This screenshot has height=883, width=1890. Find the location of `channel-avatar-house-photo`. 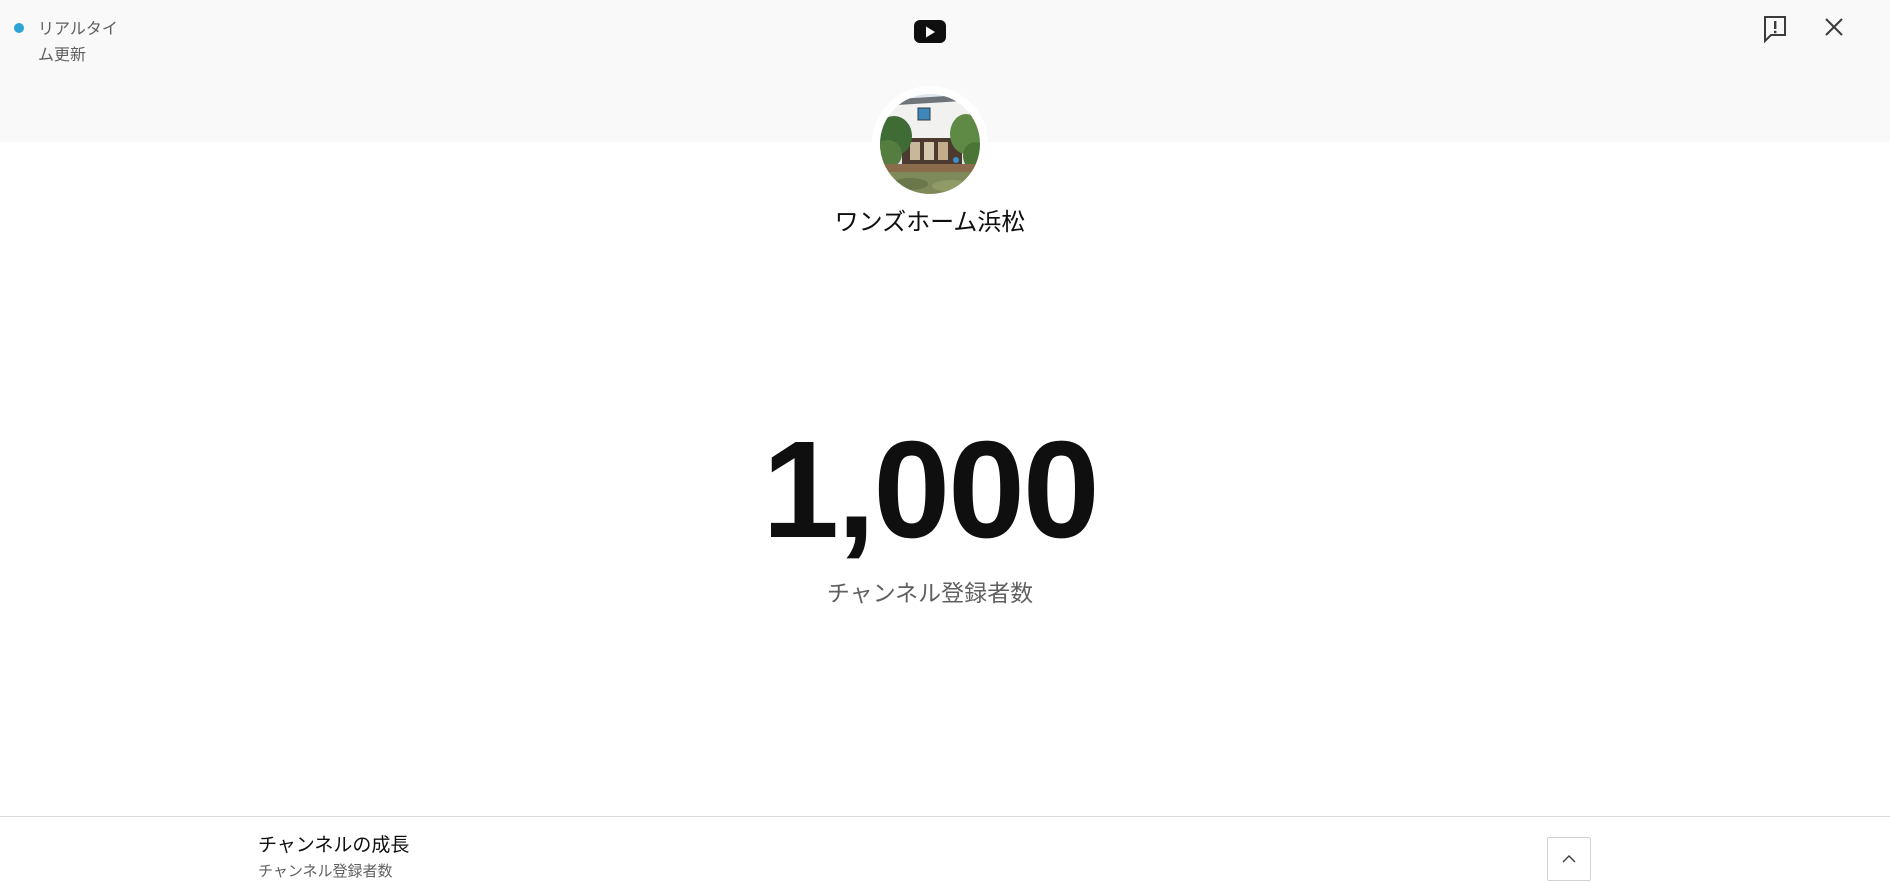

channel-avatar-house-photo is located at coordinates (930, 144).